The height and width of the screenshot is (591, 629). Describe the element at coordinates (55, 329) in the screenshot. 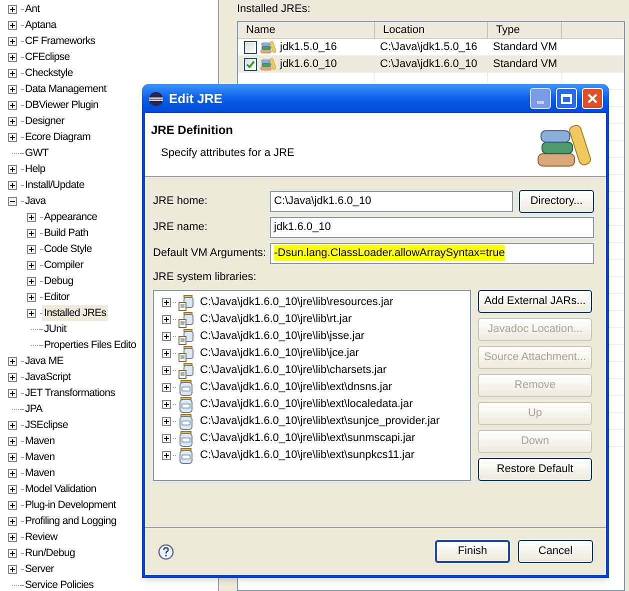

I see `tree-item: JUnit` at that location.